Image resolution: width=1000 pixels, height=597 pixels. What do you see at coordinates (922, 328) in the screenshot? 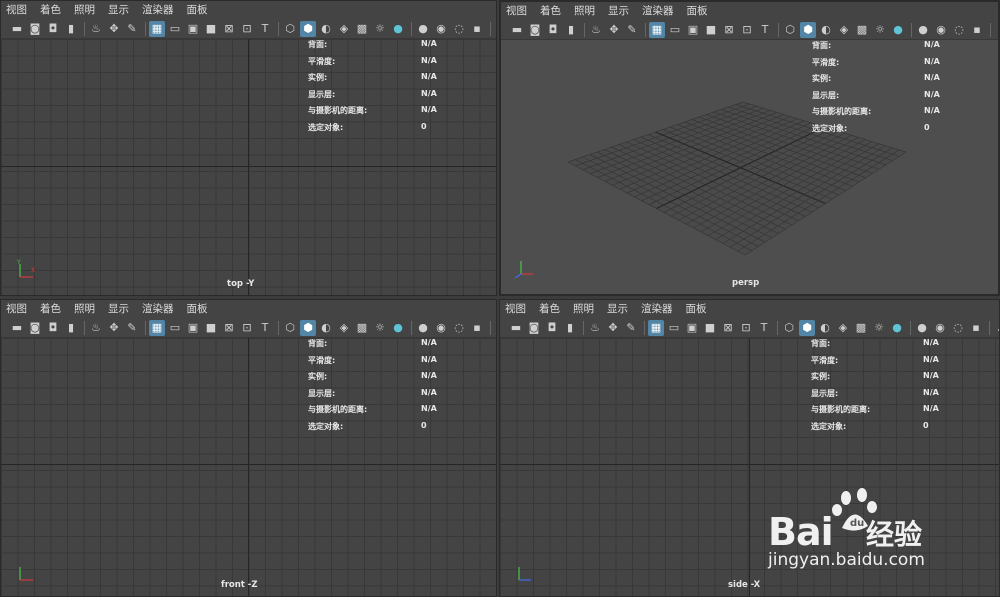
I see `motion-blur-icon: ●` at bounding box center [922, 328].